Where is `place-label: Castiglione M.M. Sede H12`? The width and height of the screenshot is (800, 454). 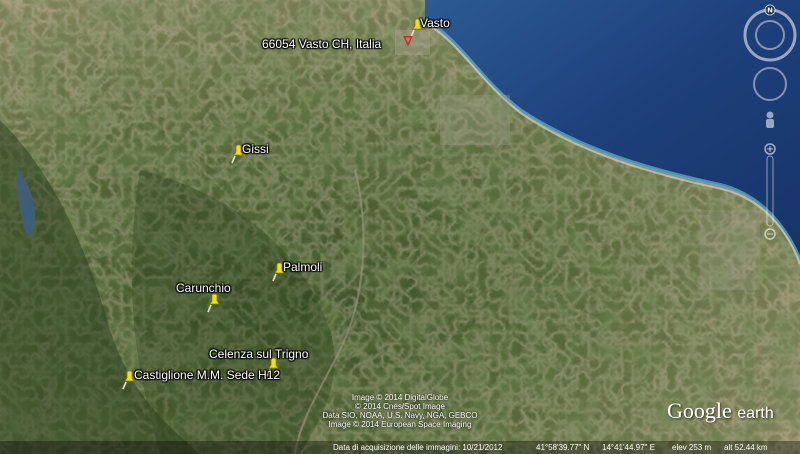 place-label: Castiglione M.M. Sede H12 is located at coordinates (207, 375).